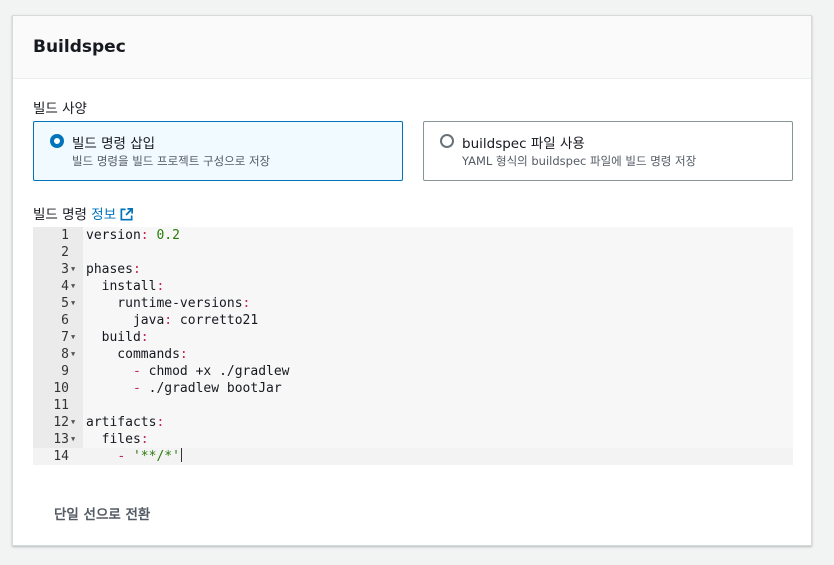 The image size is (834, 565). I want to click on line-number: 9, so click(65, 371).